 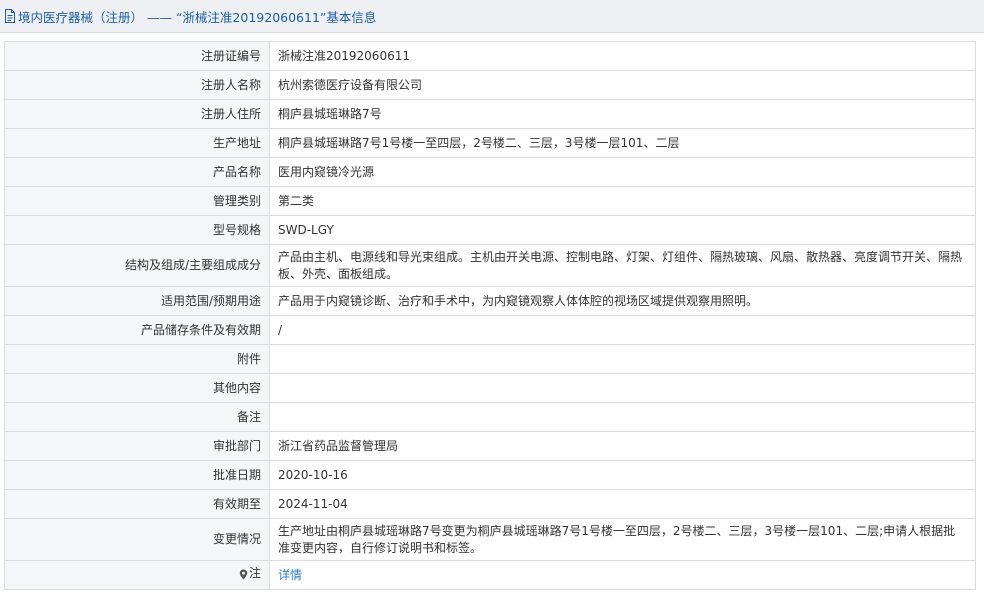 What do you see at coordinates (137, 330) in the screenshot?
I see `row-label: 产品储存条件及有效期` at bounding box center [137, 330].